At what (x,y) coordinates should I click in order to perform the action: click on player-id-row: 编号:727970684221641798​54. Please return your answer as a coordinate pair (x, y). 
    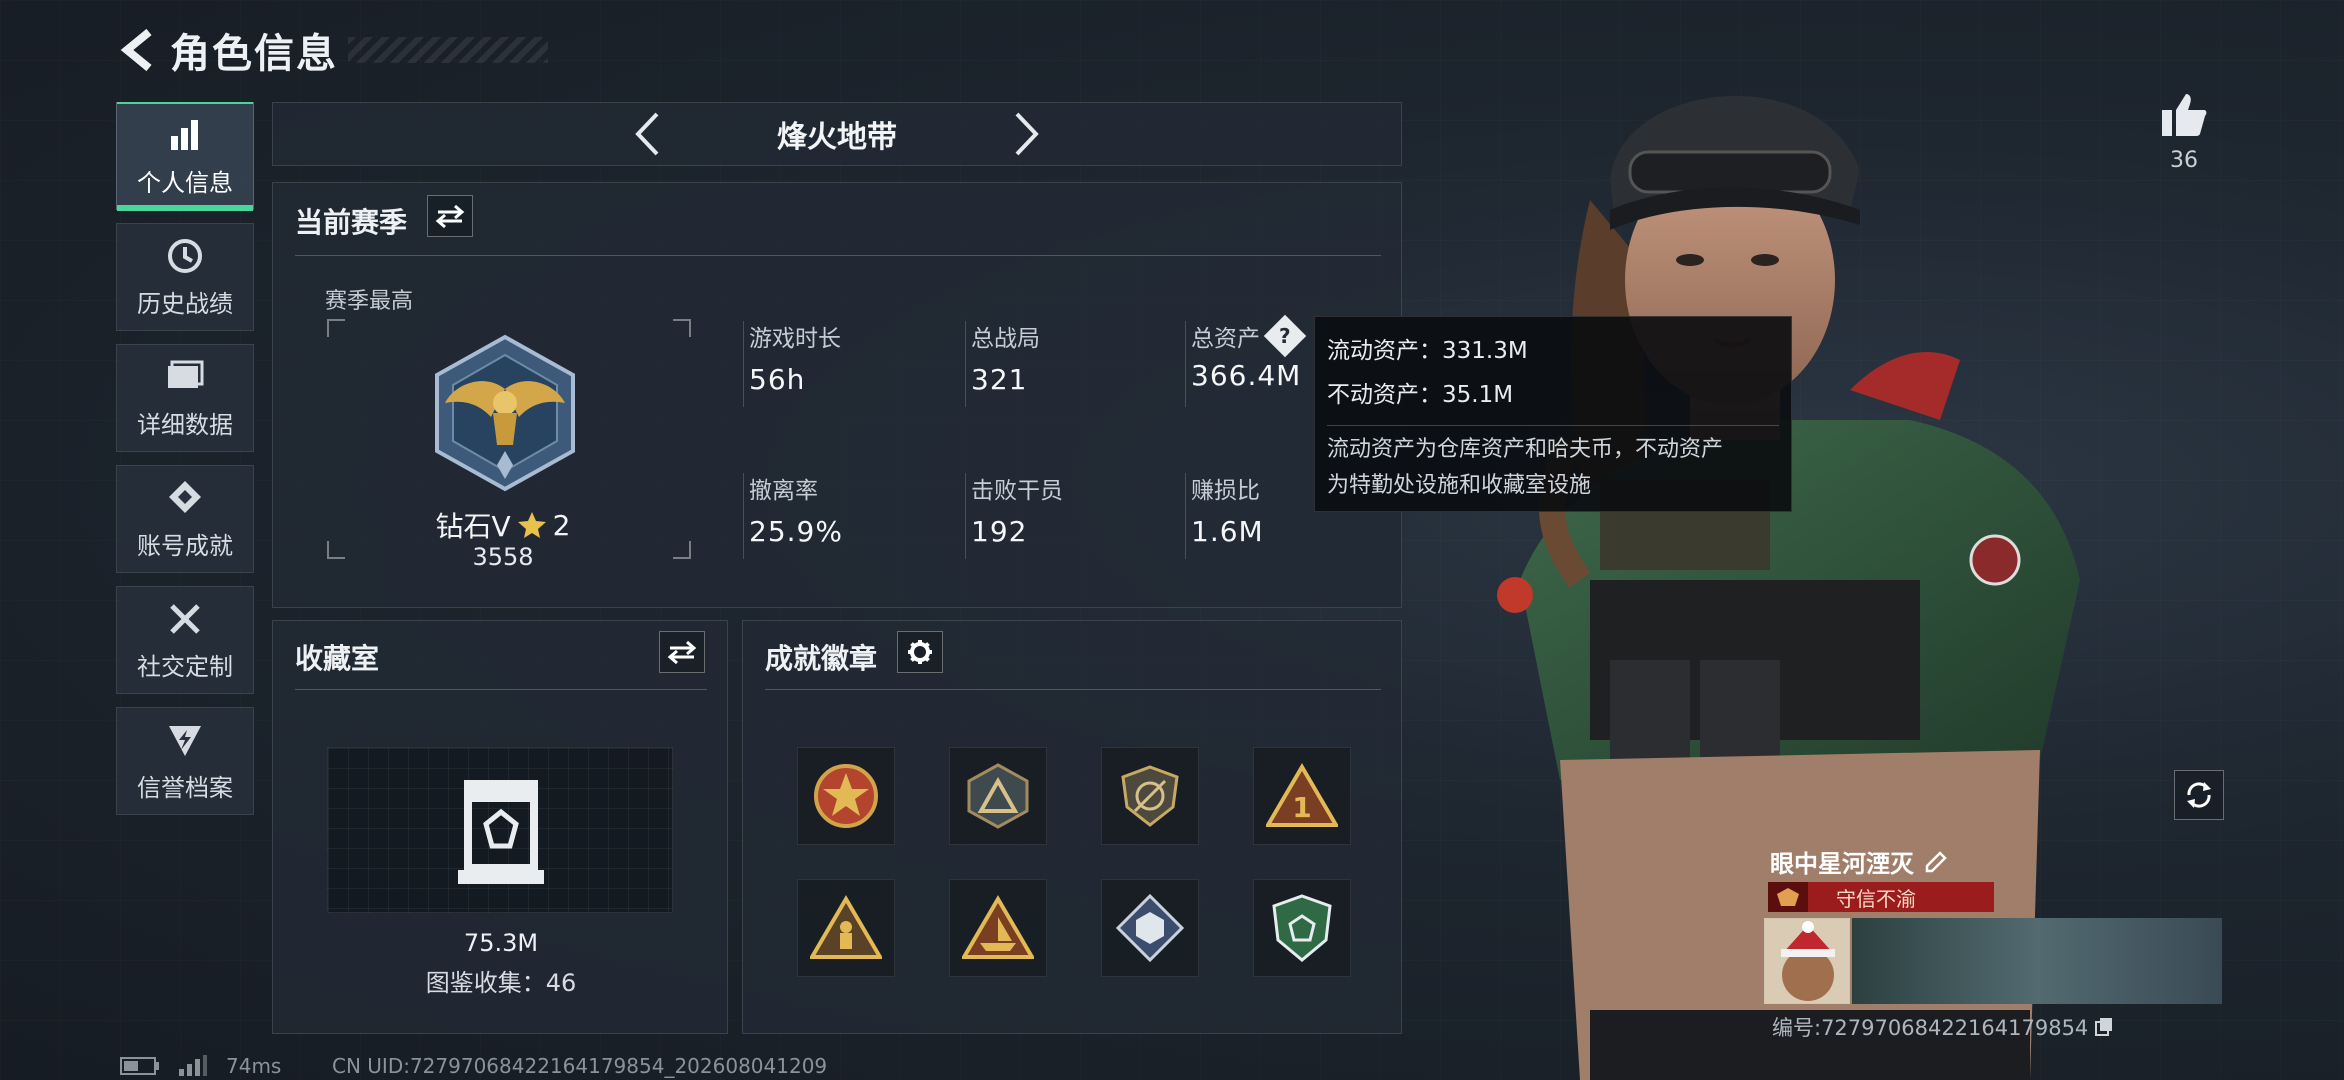
    Looking at the image, I should click on (1943, 1027).